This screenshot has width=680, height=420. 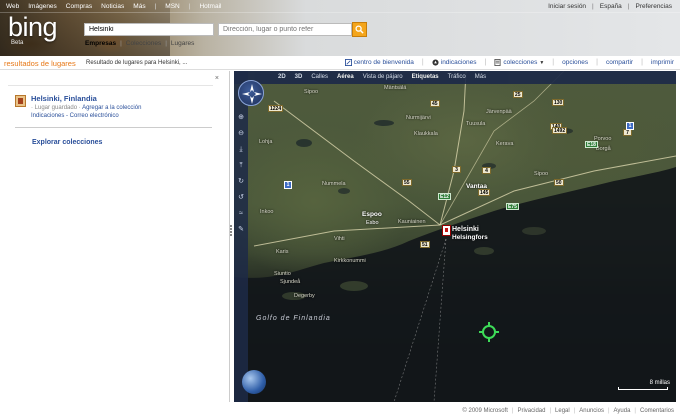 What do you see at coordinates (319, 77) in the screenshot?
I see `view-roads-tab: Calles` at bounding box center [319, 77].